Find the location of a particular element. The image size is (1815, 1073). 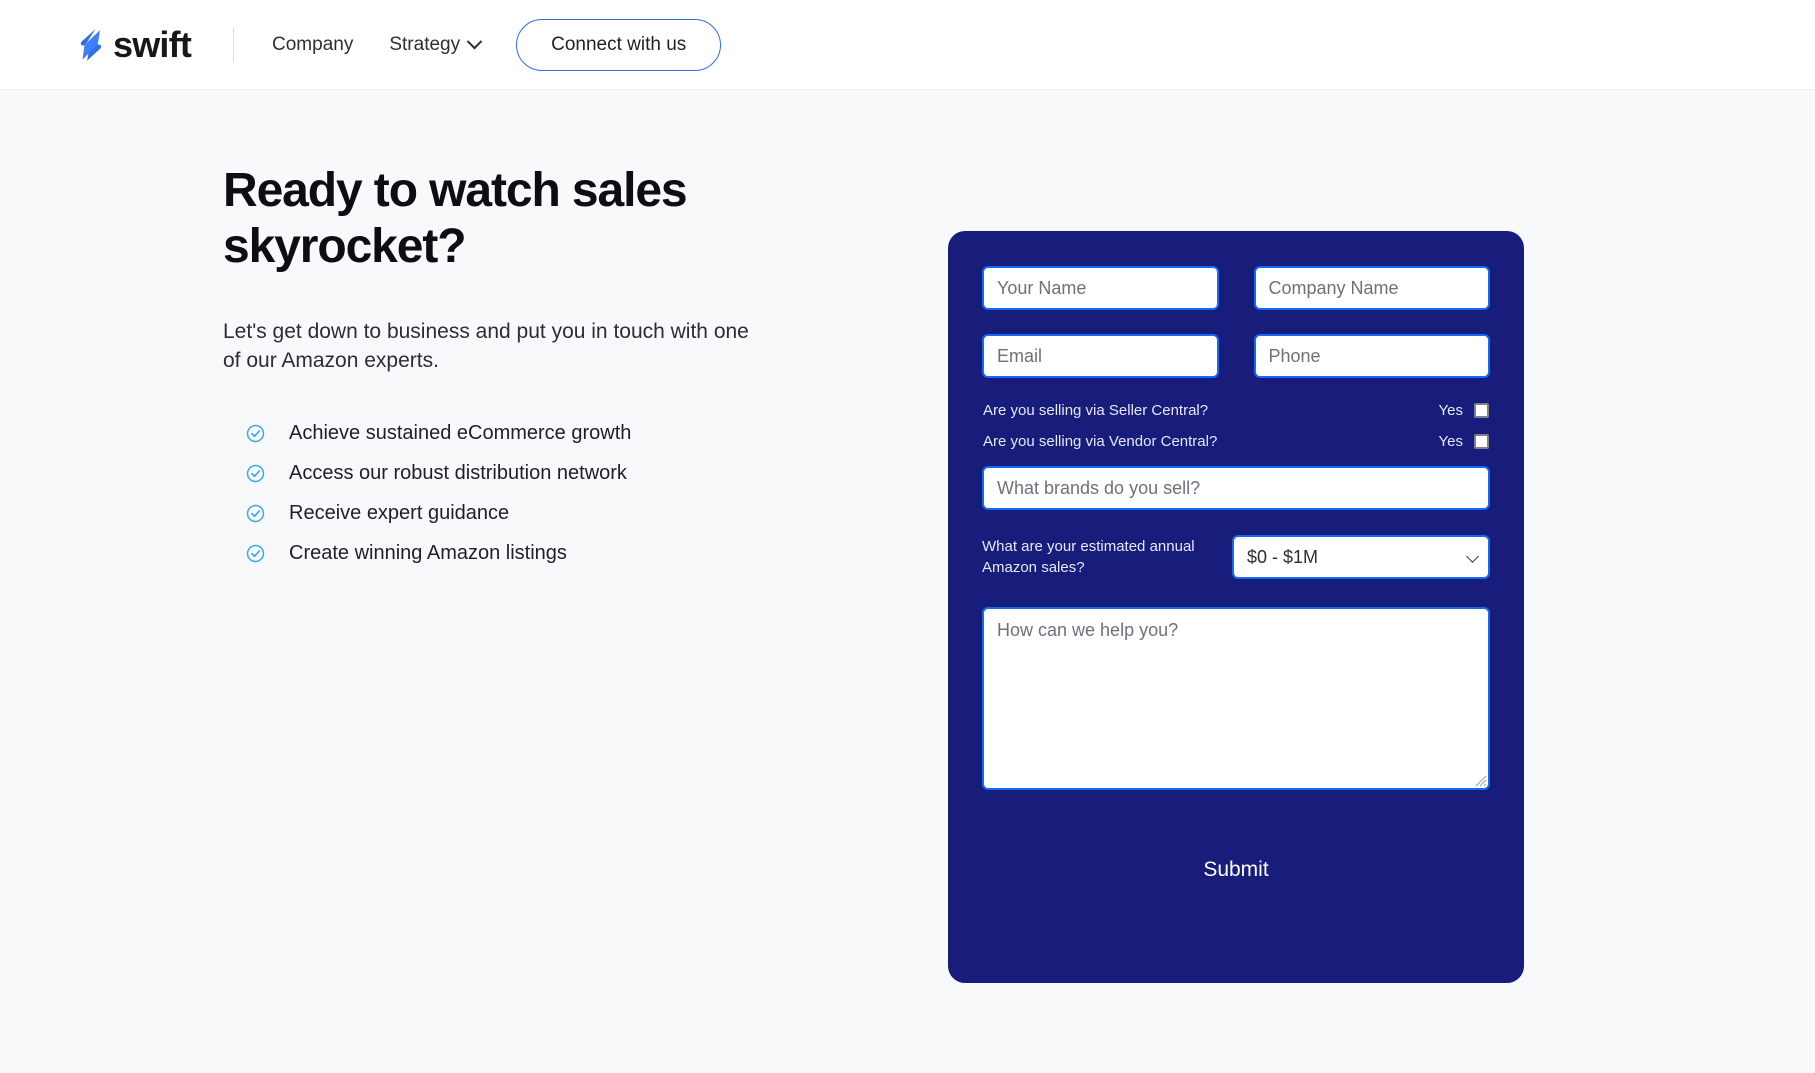

phone-input is located at coordinates (1371, 356).